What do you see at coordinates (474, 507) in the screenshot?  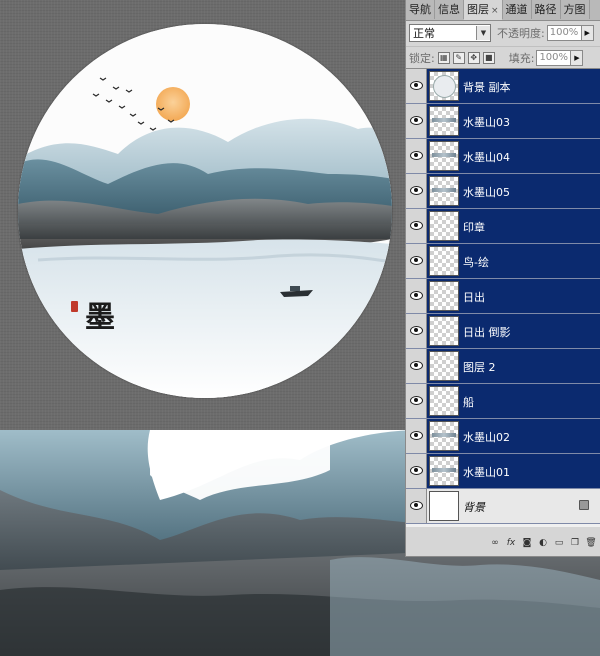 I see `layer-name: 背景` at bounding box center [474, 507].